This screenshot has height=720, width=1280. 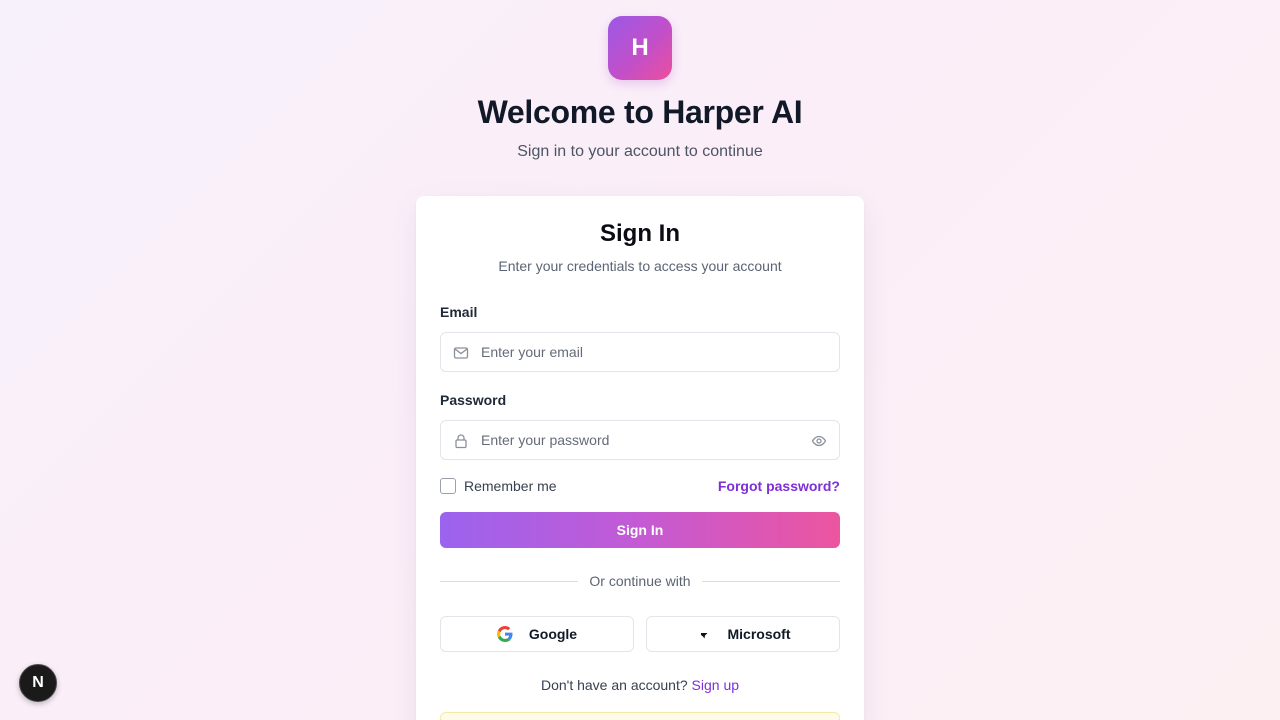 What do you see at coordinates (704, 634) in the screenshot?
I see `microsoft-icon` at bounding box center [704, 634].